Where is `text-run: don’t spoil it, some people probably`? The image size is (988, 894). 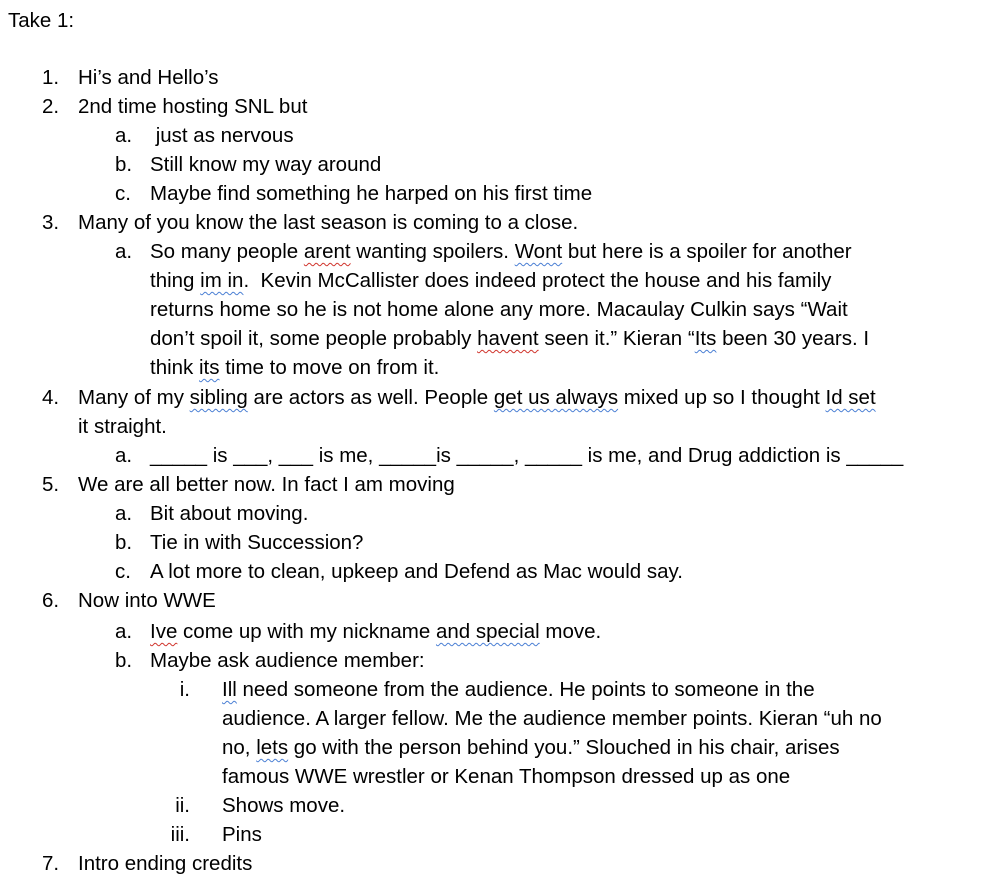
text-run: don’t spoil it, some people probably is located at coordinates (314, 338).